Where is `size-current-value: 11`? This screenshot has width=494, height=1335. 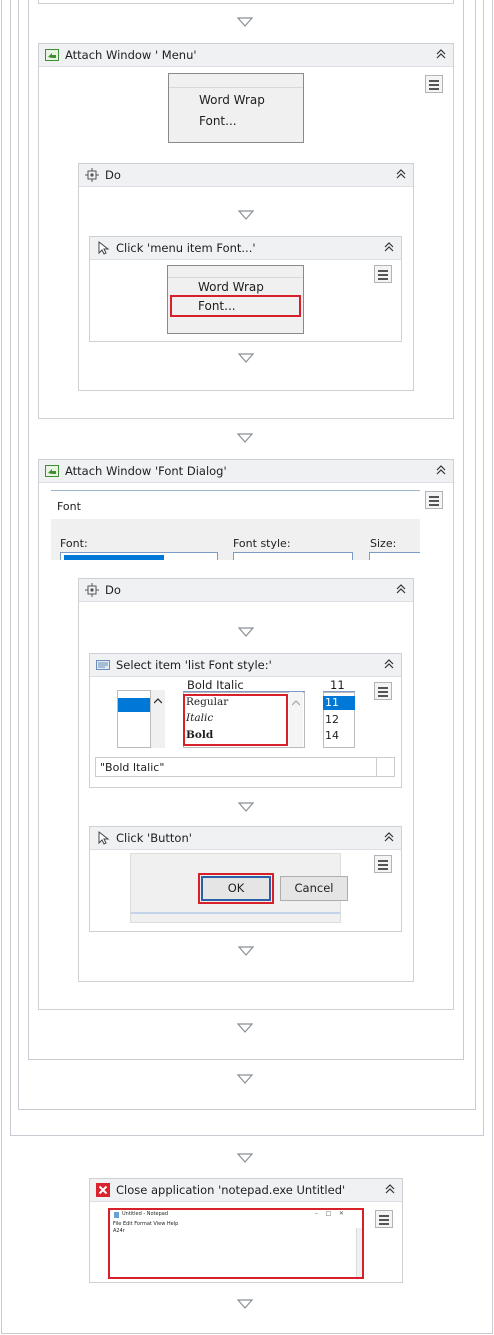
size-current-value: 11 is located at coordinates (337, 685).